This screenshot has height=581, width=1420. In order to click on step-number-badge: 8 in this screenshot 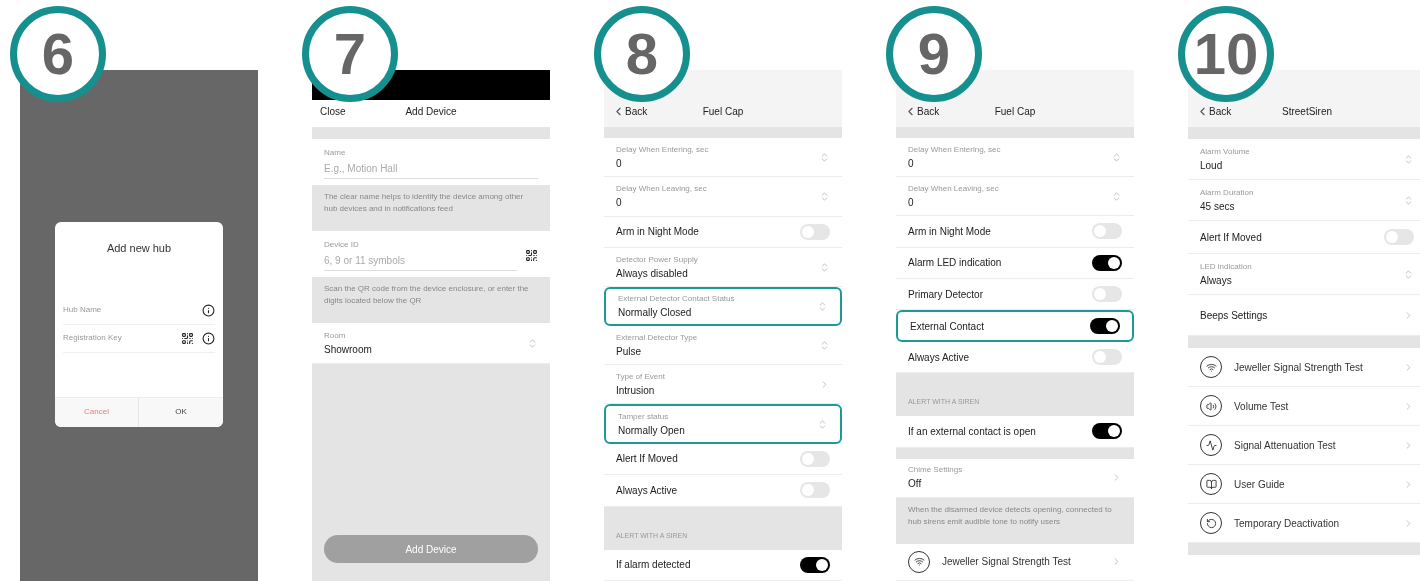, I will do `click(642, 54)`.